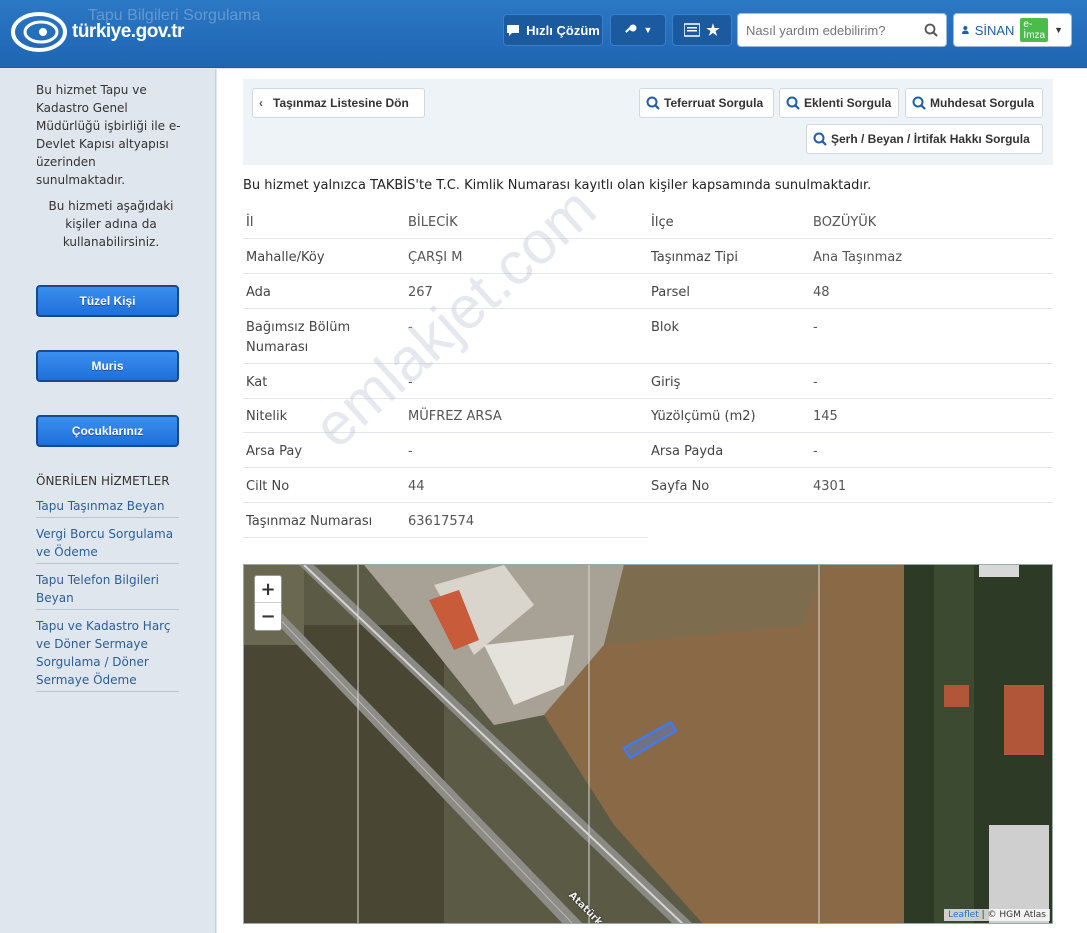  What do you see at coordinates (268, 589) in the screenshot?
I see `zoom-in-button: +` at bounding box center [268, 589].